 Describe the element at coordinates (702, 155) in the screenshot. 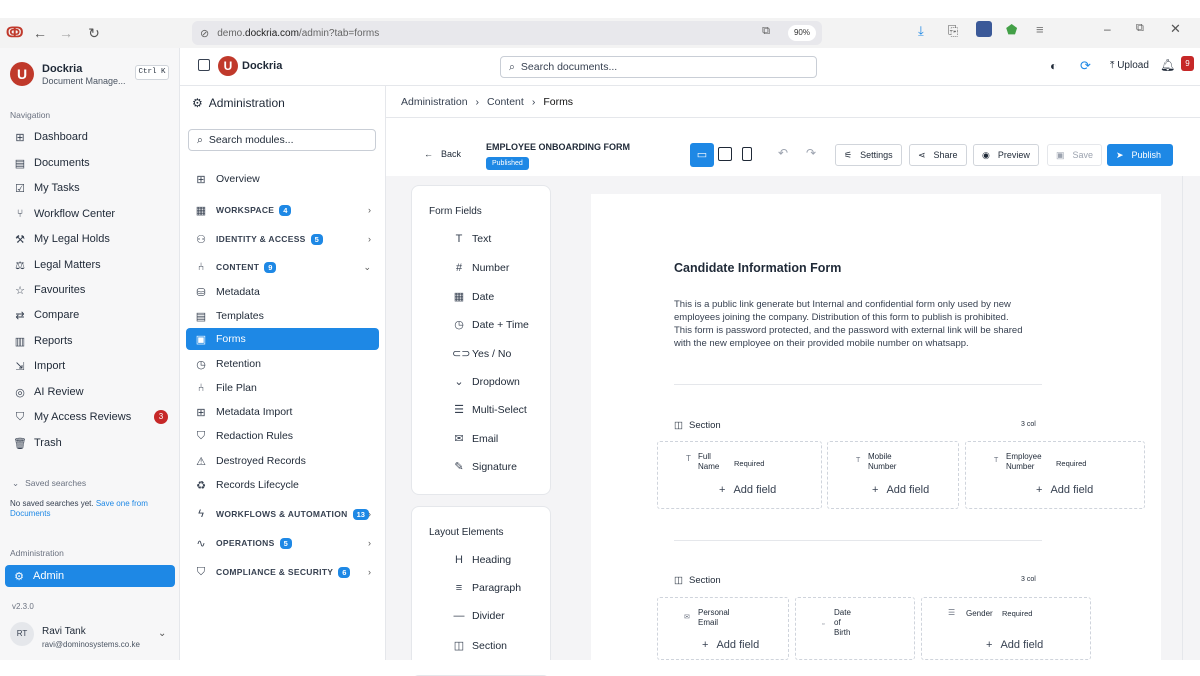

I see `desktop-view-icon: ▭` at that location.